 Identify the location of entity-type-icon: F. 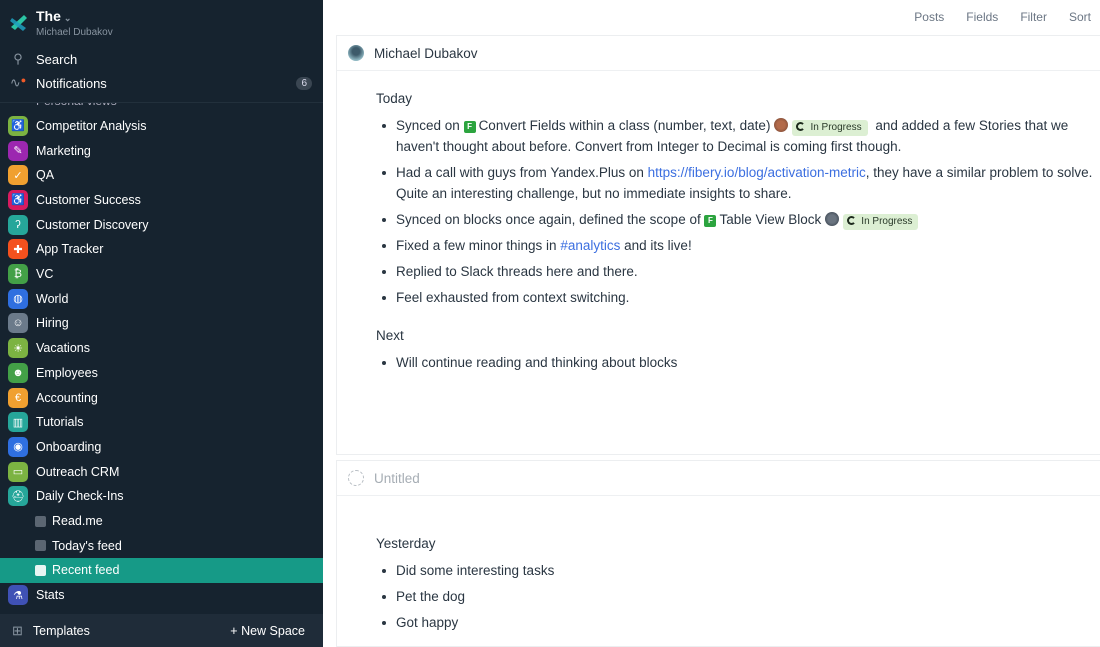
(710, 221).